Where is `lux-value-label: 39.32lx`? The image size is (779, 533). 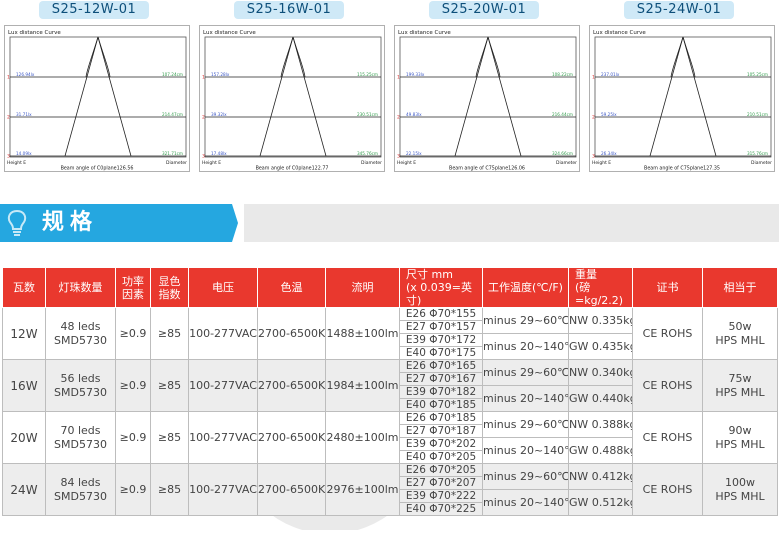 lux-value-label: 39.32lx is located at coordinates (219, 114).